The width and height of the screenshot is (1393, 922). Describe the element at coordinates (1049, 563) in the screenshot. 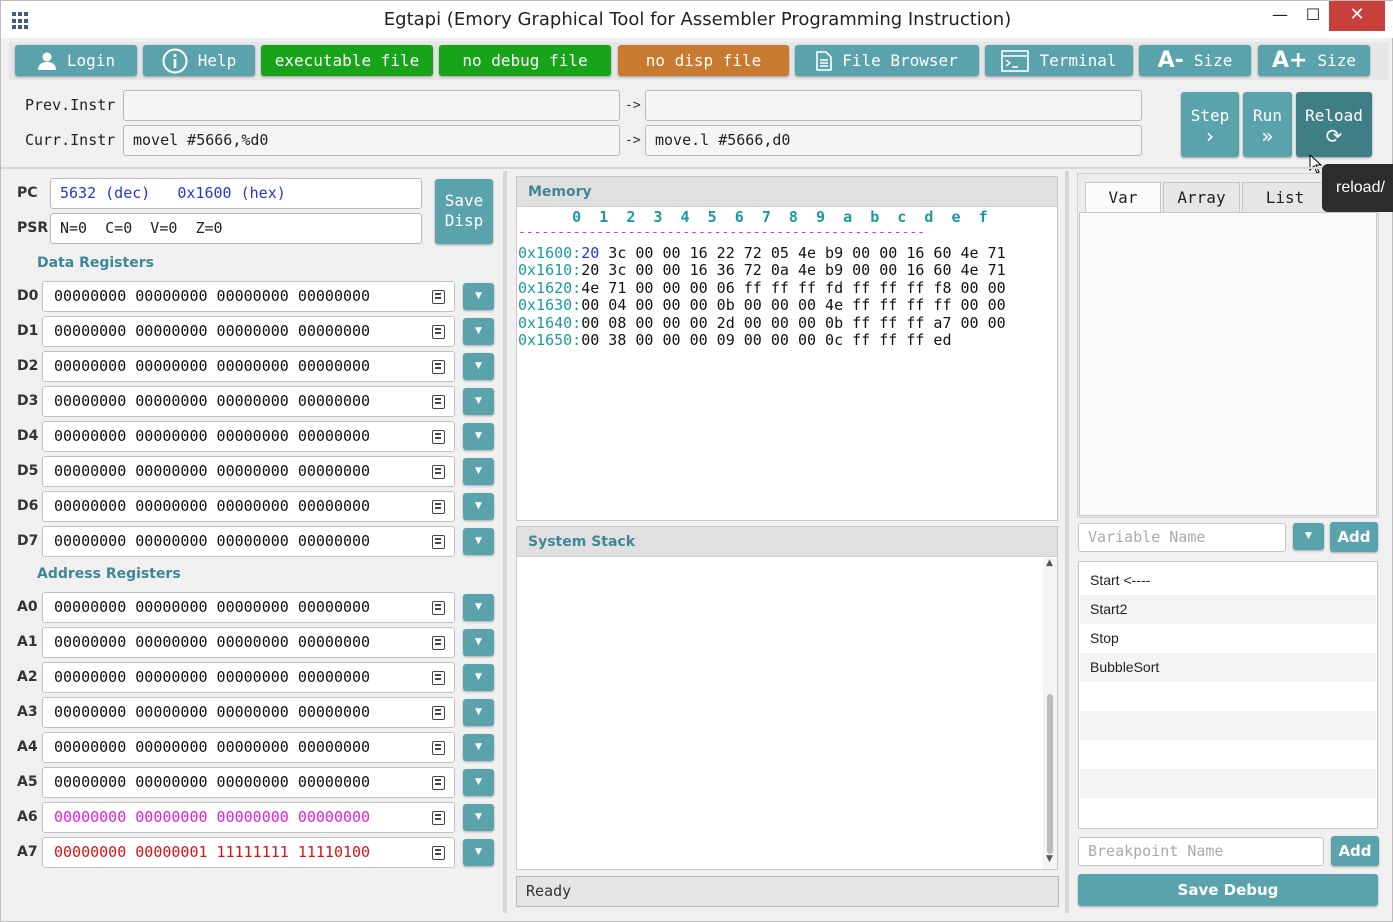

I see `scroll-up-icon: ▲` at that location.